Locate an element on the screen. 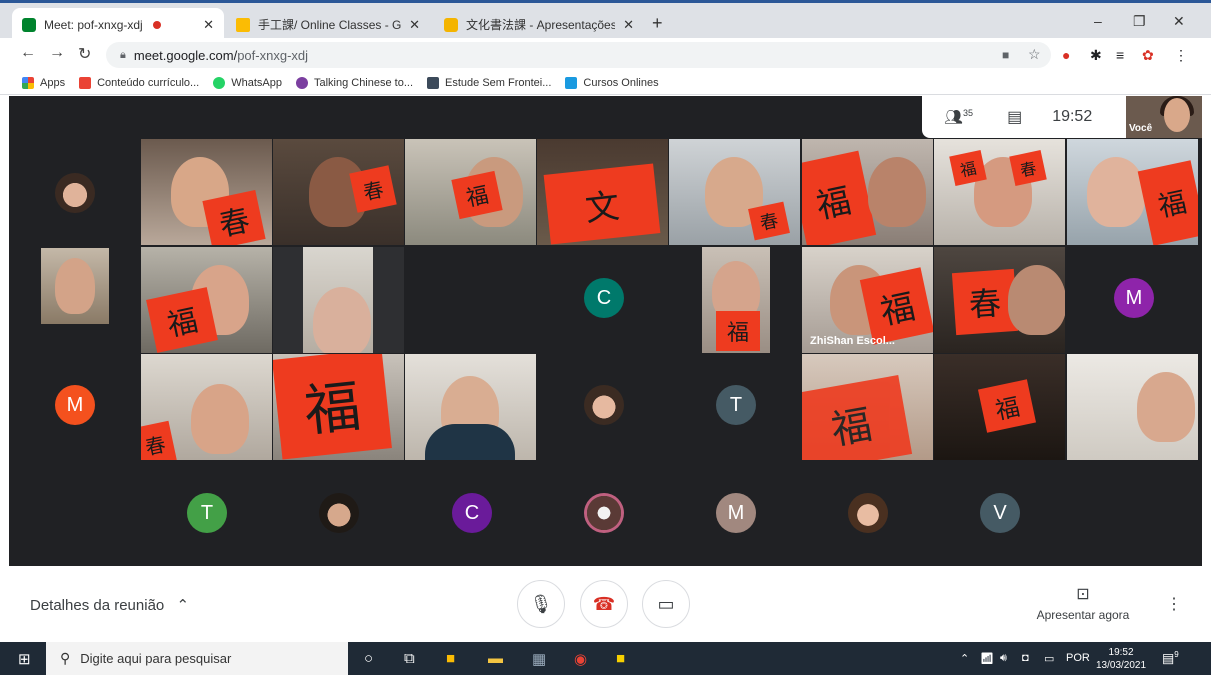 This screenshot has height=675, width=1211. microphone-icon: 🎙︎ is located at coordinates (541, 603).